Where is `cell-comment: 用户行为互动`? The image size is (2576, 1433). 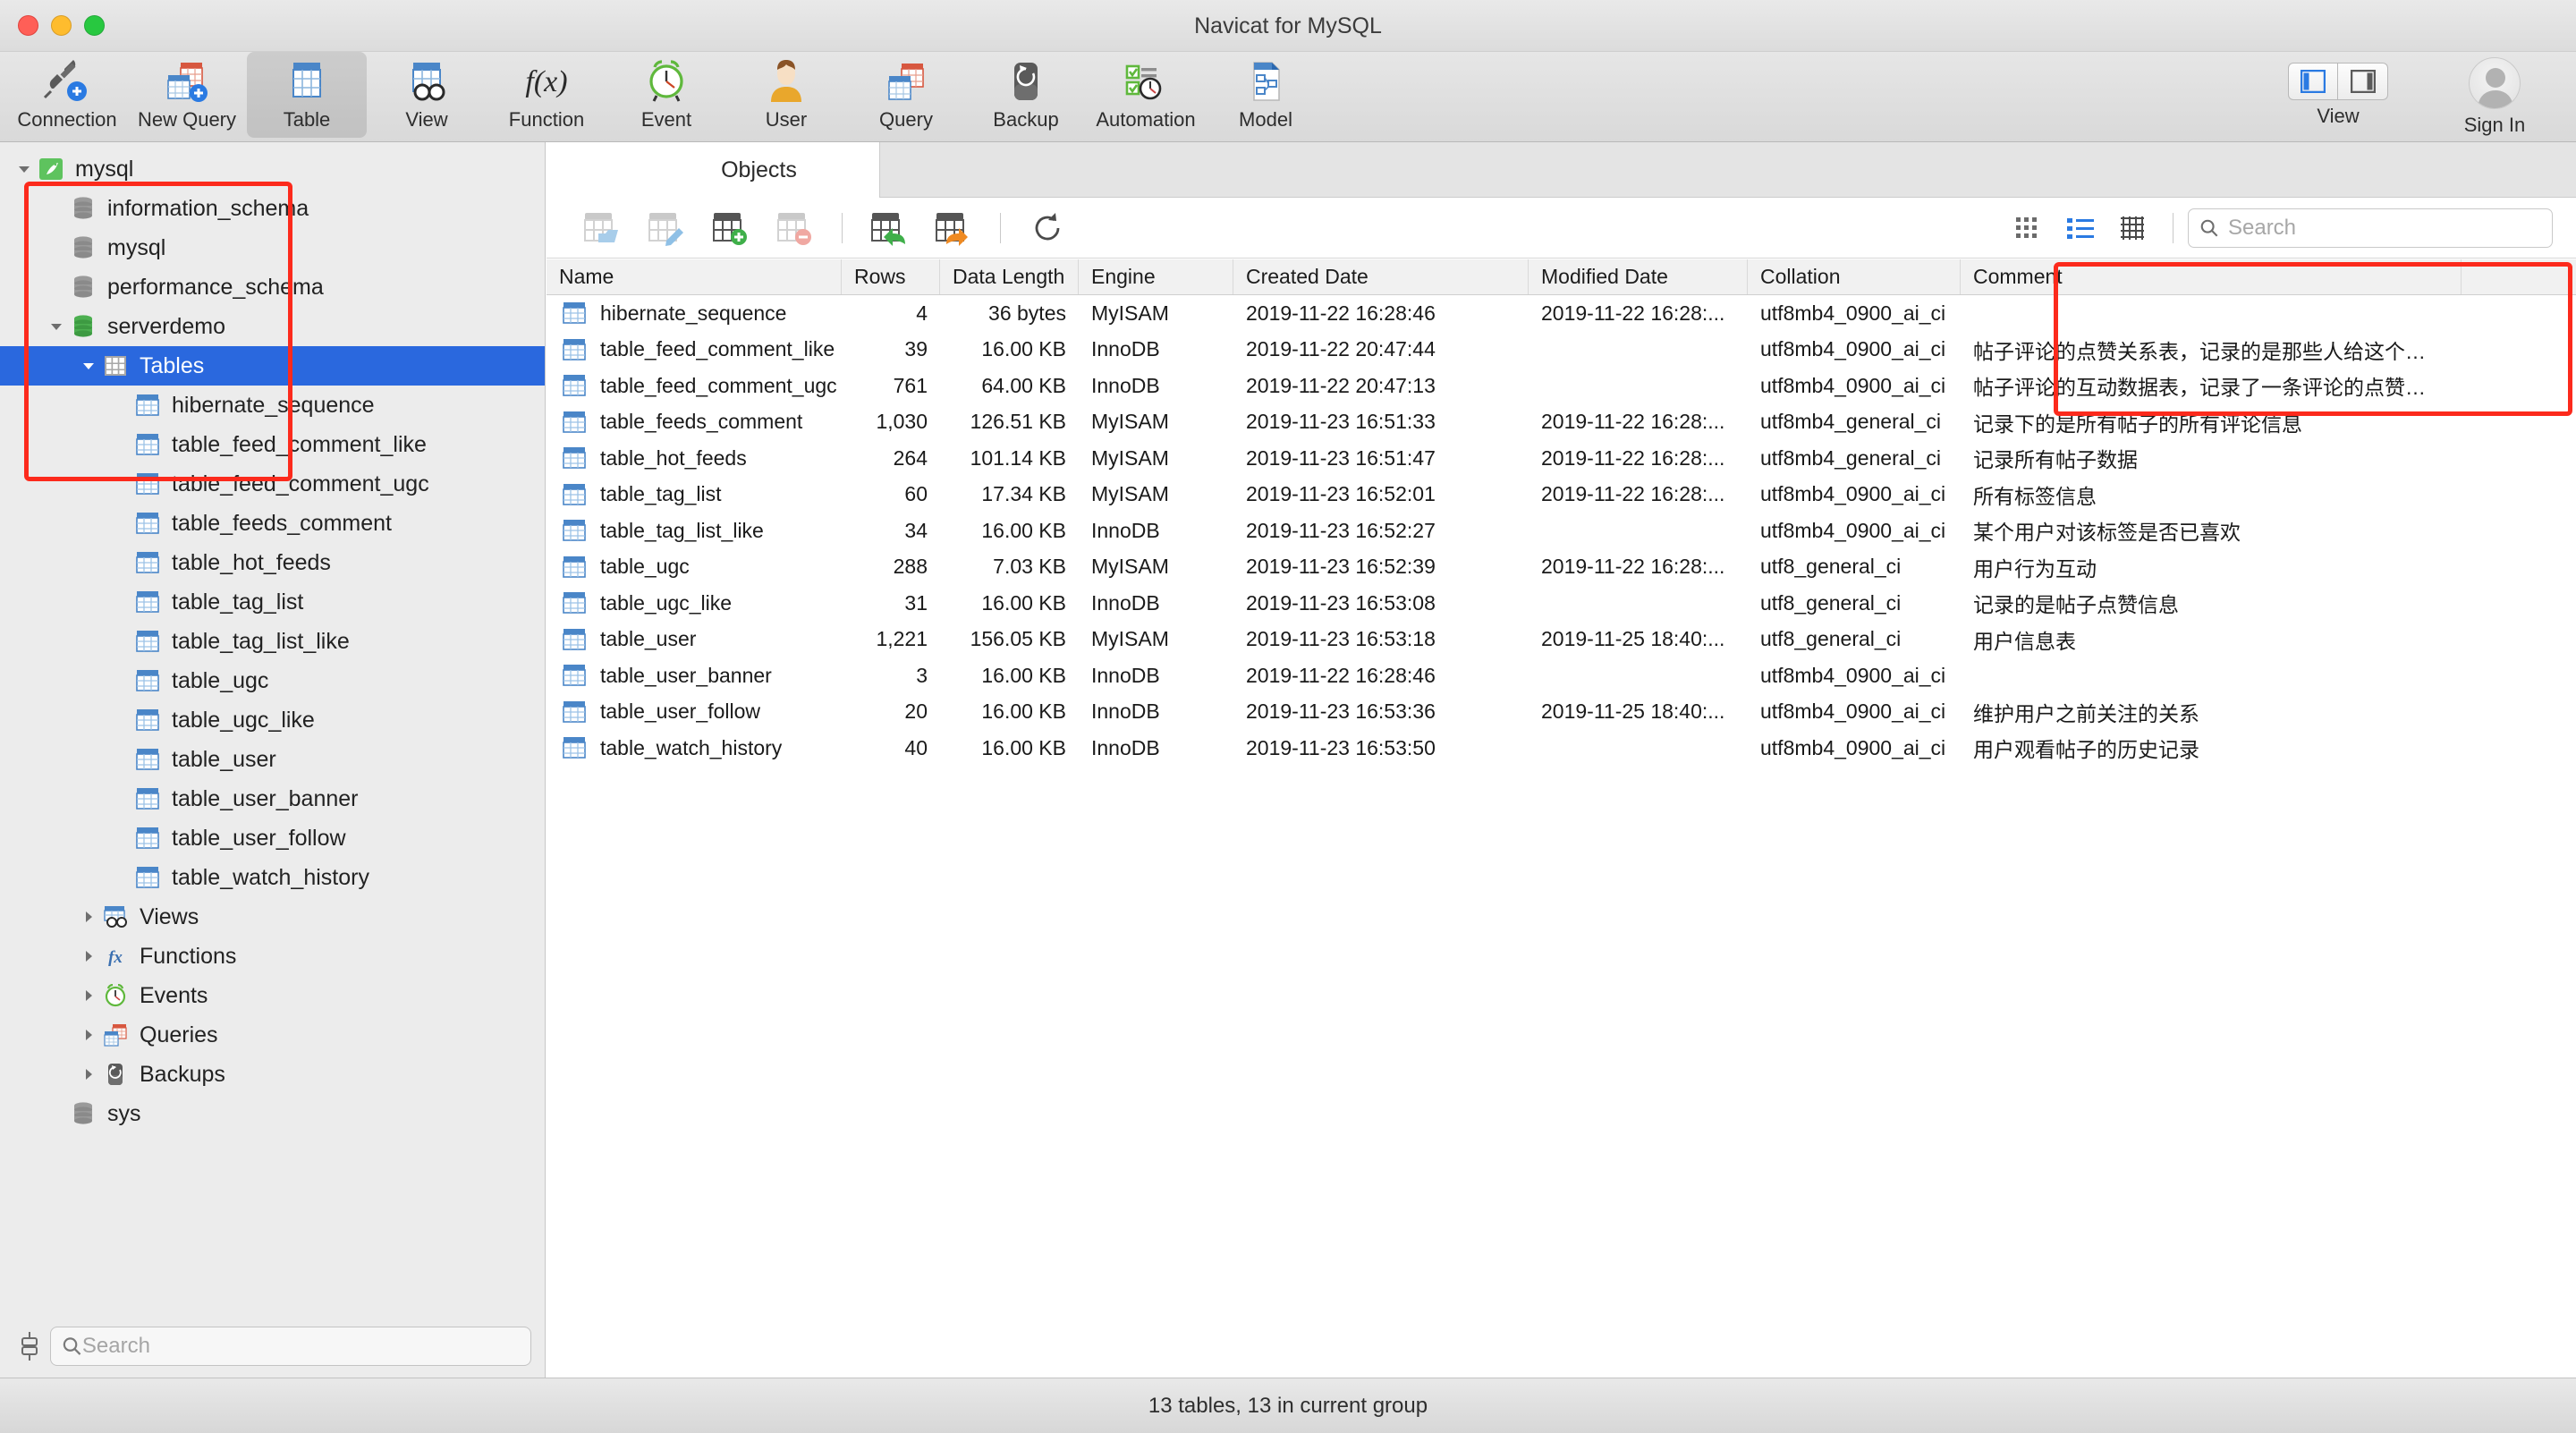 cell-comment: 用户行为互动 is located at coordinates (2211, 567).